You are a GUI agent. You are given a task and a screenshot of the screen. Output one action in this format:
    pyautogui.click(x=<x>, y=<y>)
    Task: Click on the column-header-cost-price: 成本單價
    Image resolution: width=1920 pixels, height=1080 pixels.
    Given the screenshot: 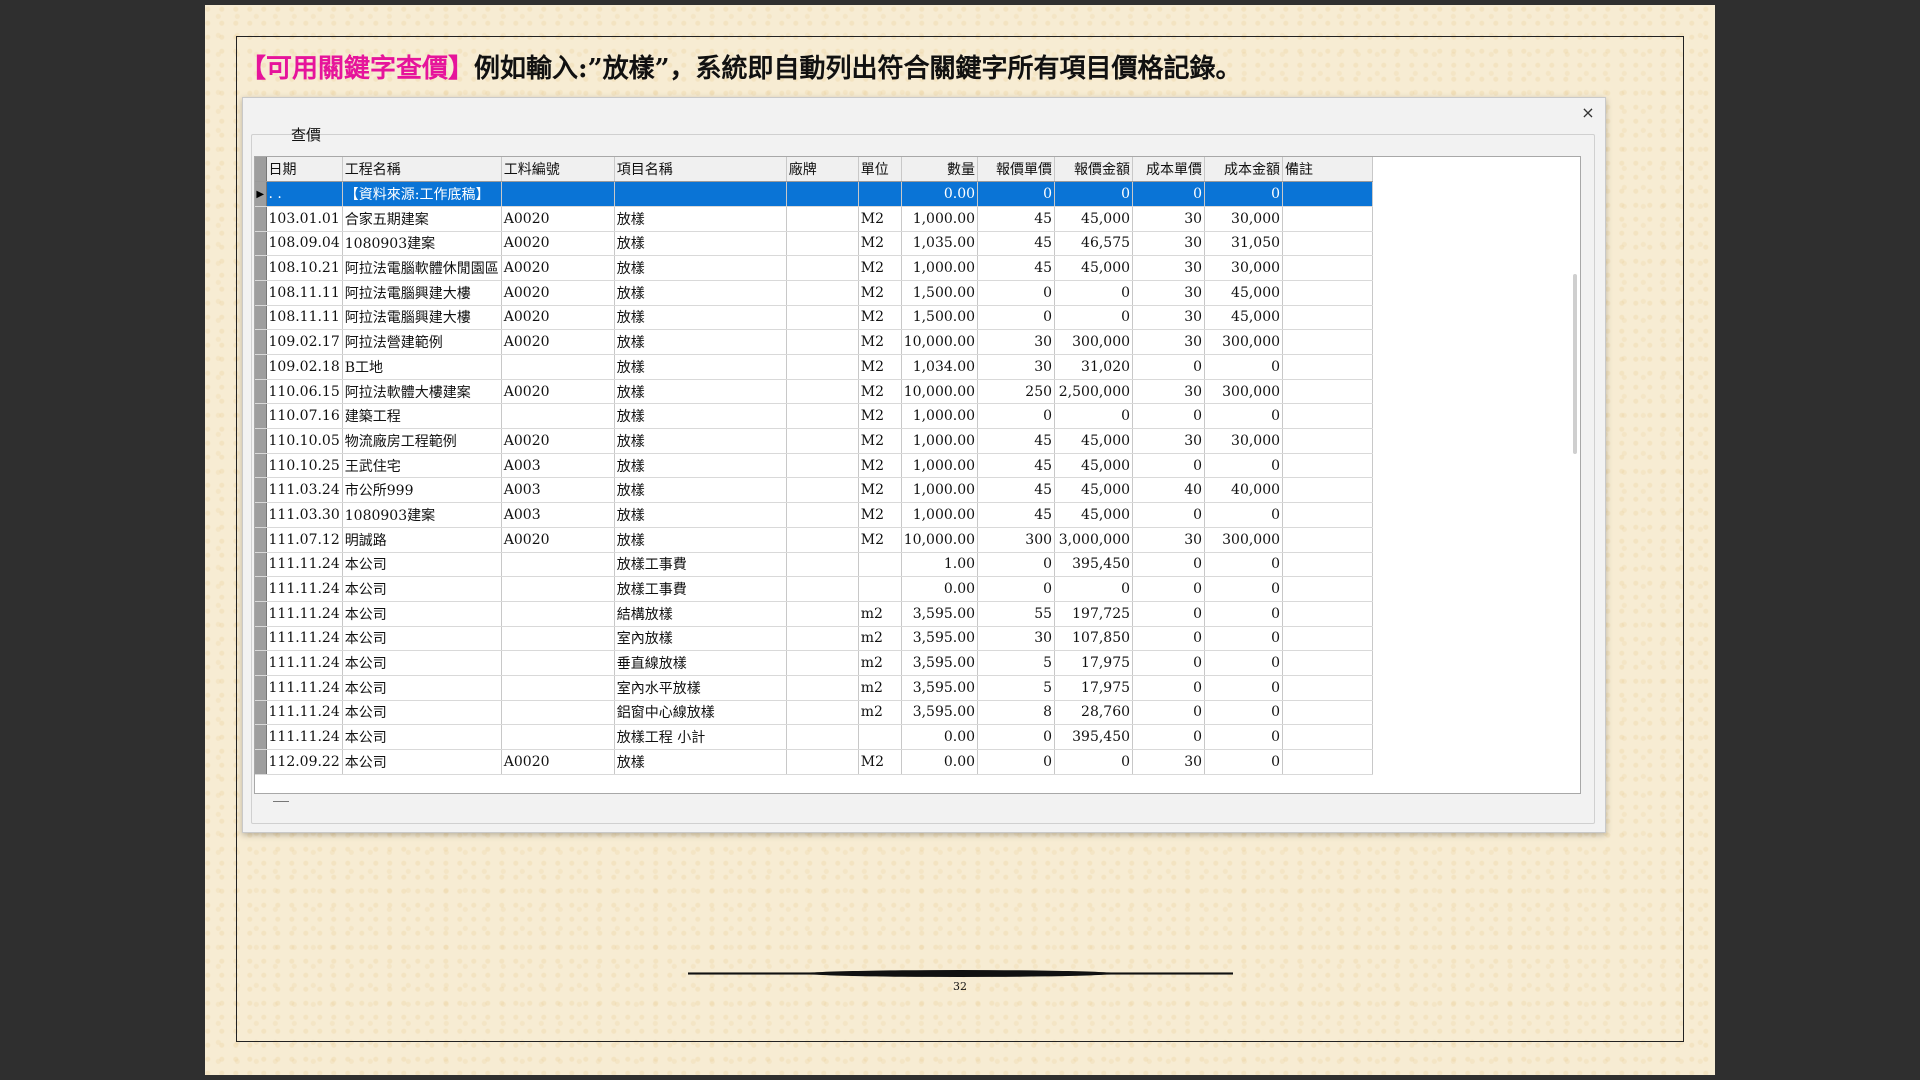 What is the action you would take?
    pyautogui.click(x=1169, y=170)
    